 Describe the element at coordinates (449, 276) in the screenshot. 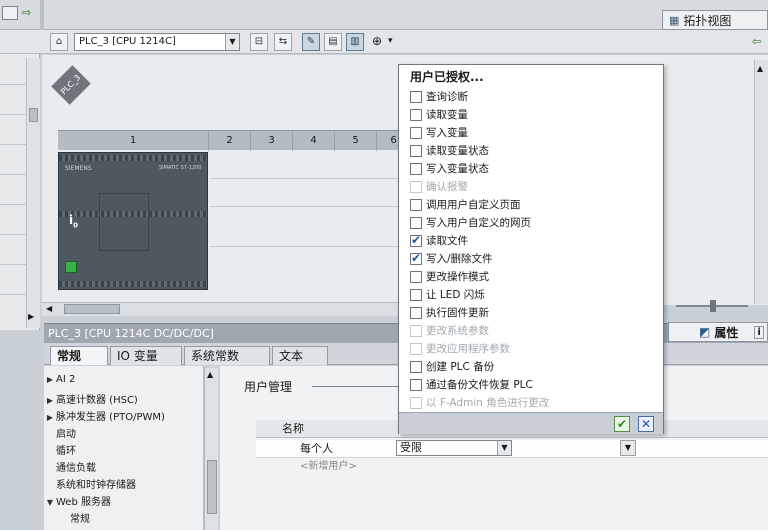

I see `permission-option: 更改操作模式` at that location.